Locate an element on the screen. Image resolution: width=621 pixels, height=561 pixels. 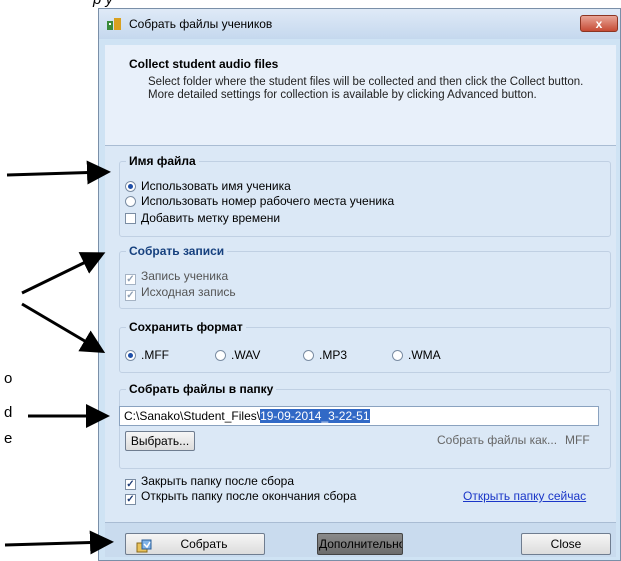
format-mff-radio: .MFF is located at coordinates (147, 355).